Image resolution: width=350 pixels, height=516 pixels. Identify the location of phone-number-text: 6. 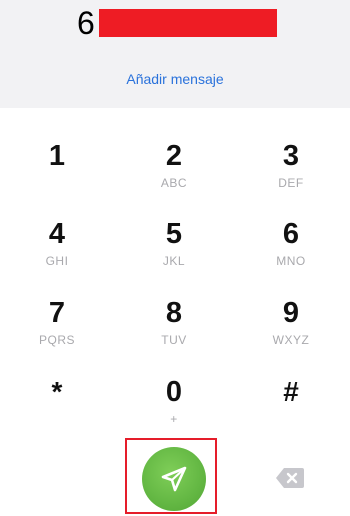
(86, 23).